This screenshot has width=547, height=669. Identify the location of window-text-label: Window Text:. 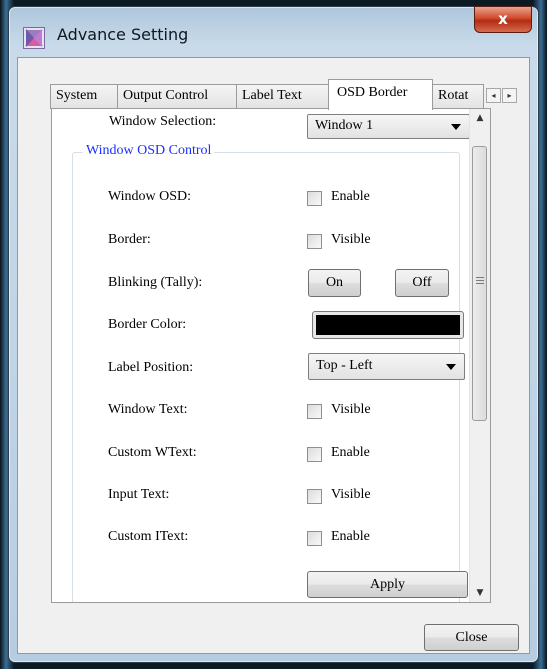
(148, 409).